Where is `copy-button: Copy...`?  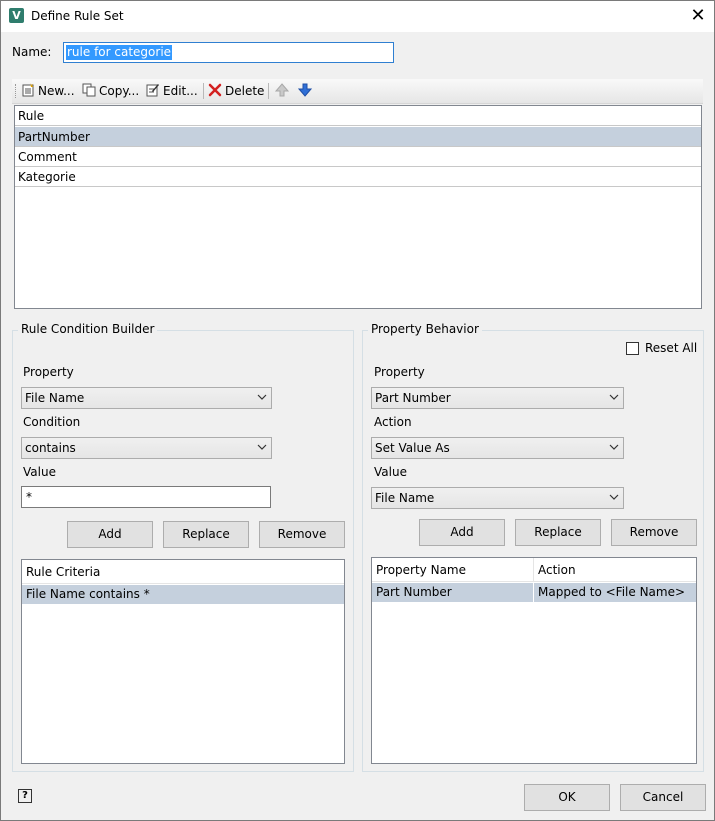
copy-button: Copy... is located at coordinates (110, 91).